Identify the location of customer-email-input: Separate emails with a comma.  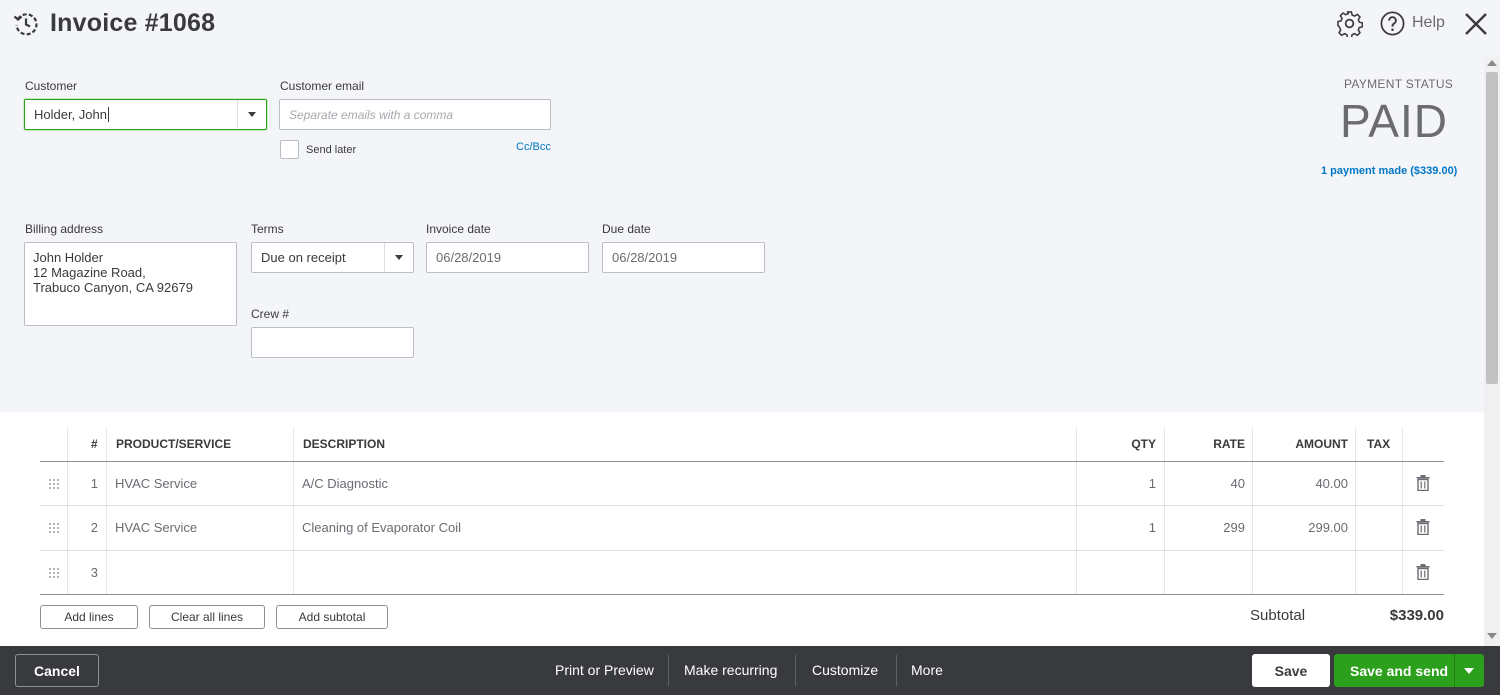
(415, 114).